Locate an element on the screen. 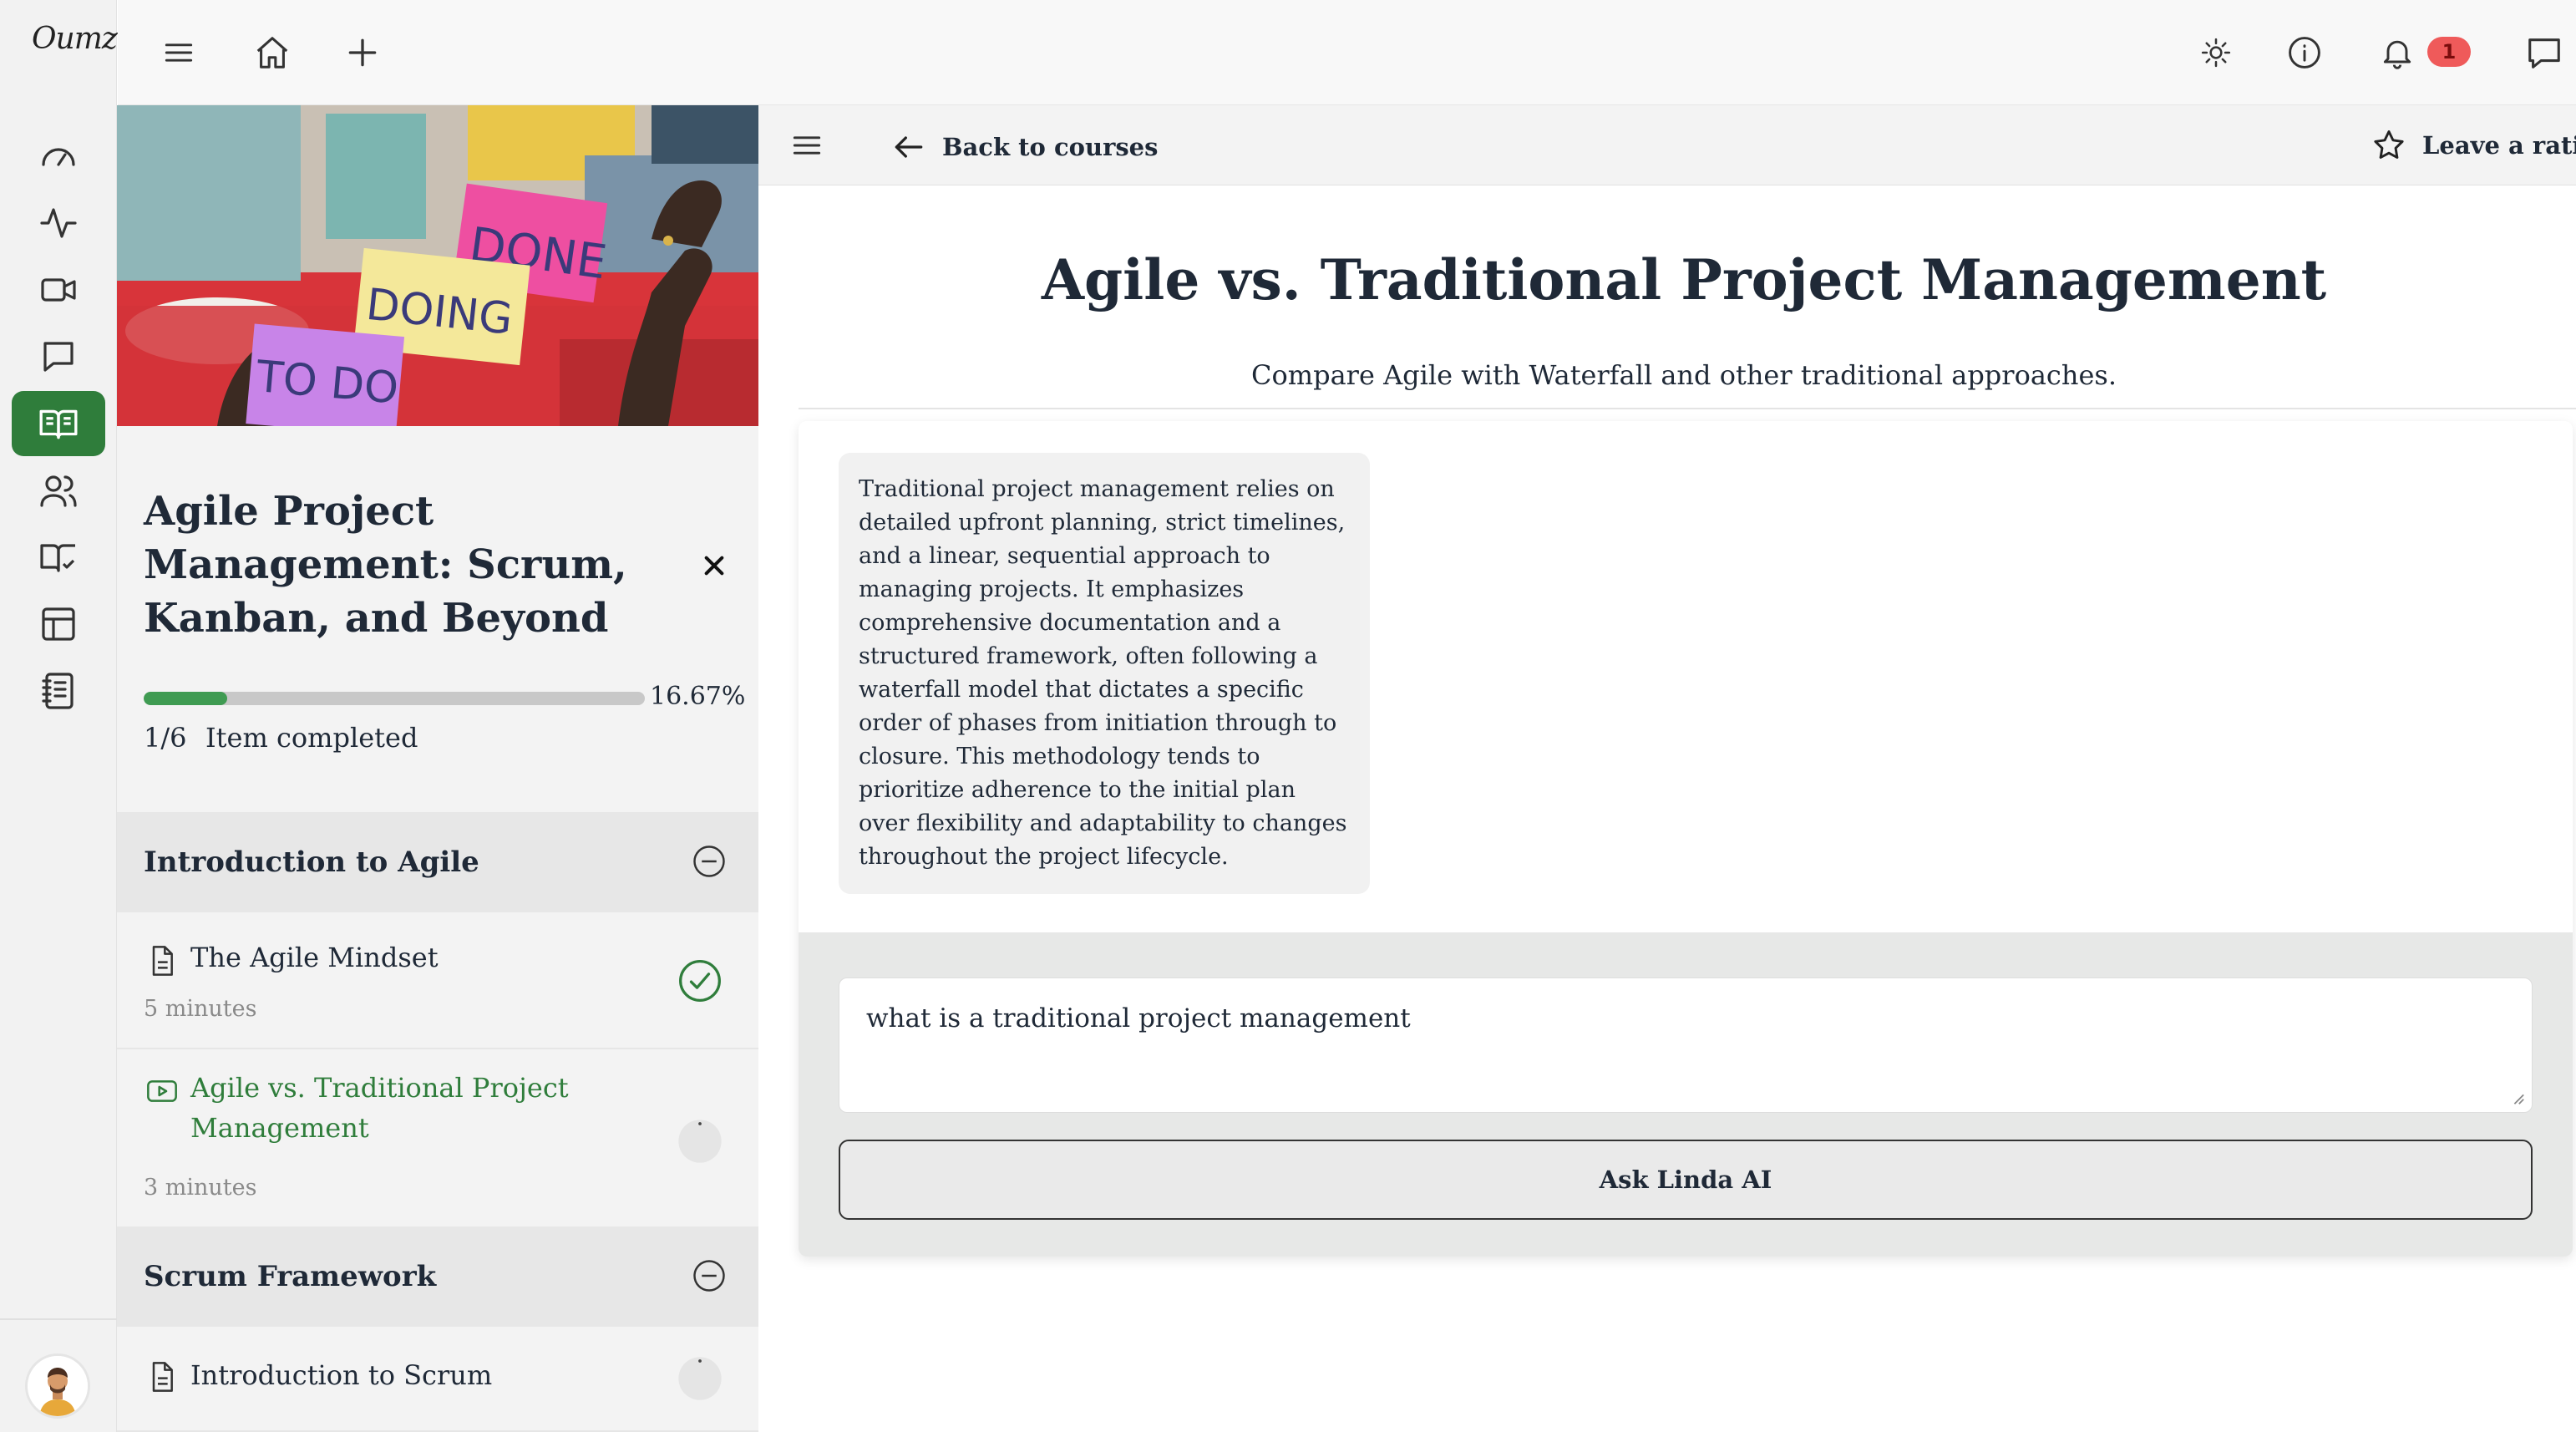  lesson-title-current: Agile vs. Traditional Project Management is located at coordinates (379, 1108).